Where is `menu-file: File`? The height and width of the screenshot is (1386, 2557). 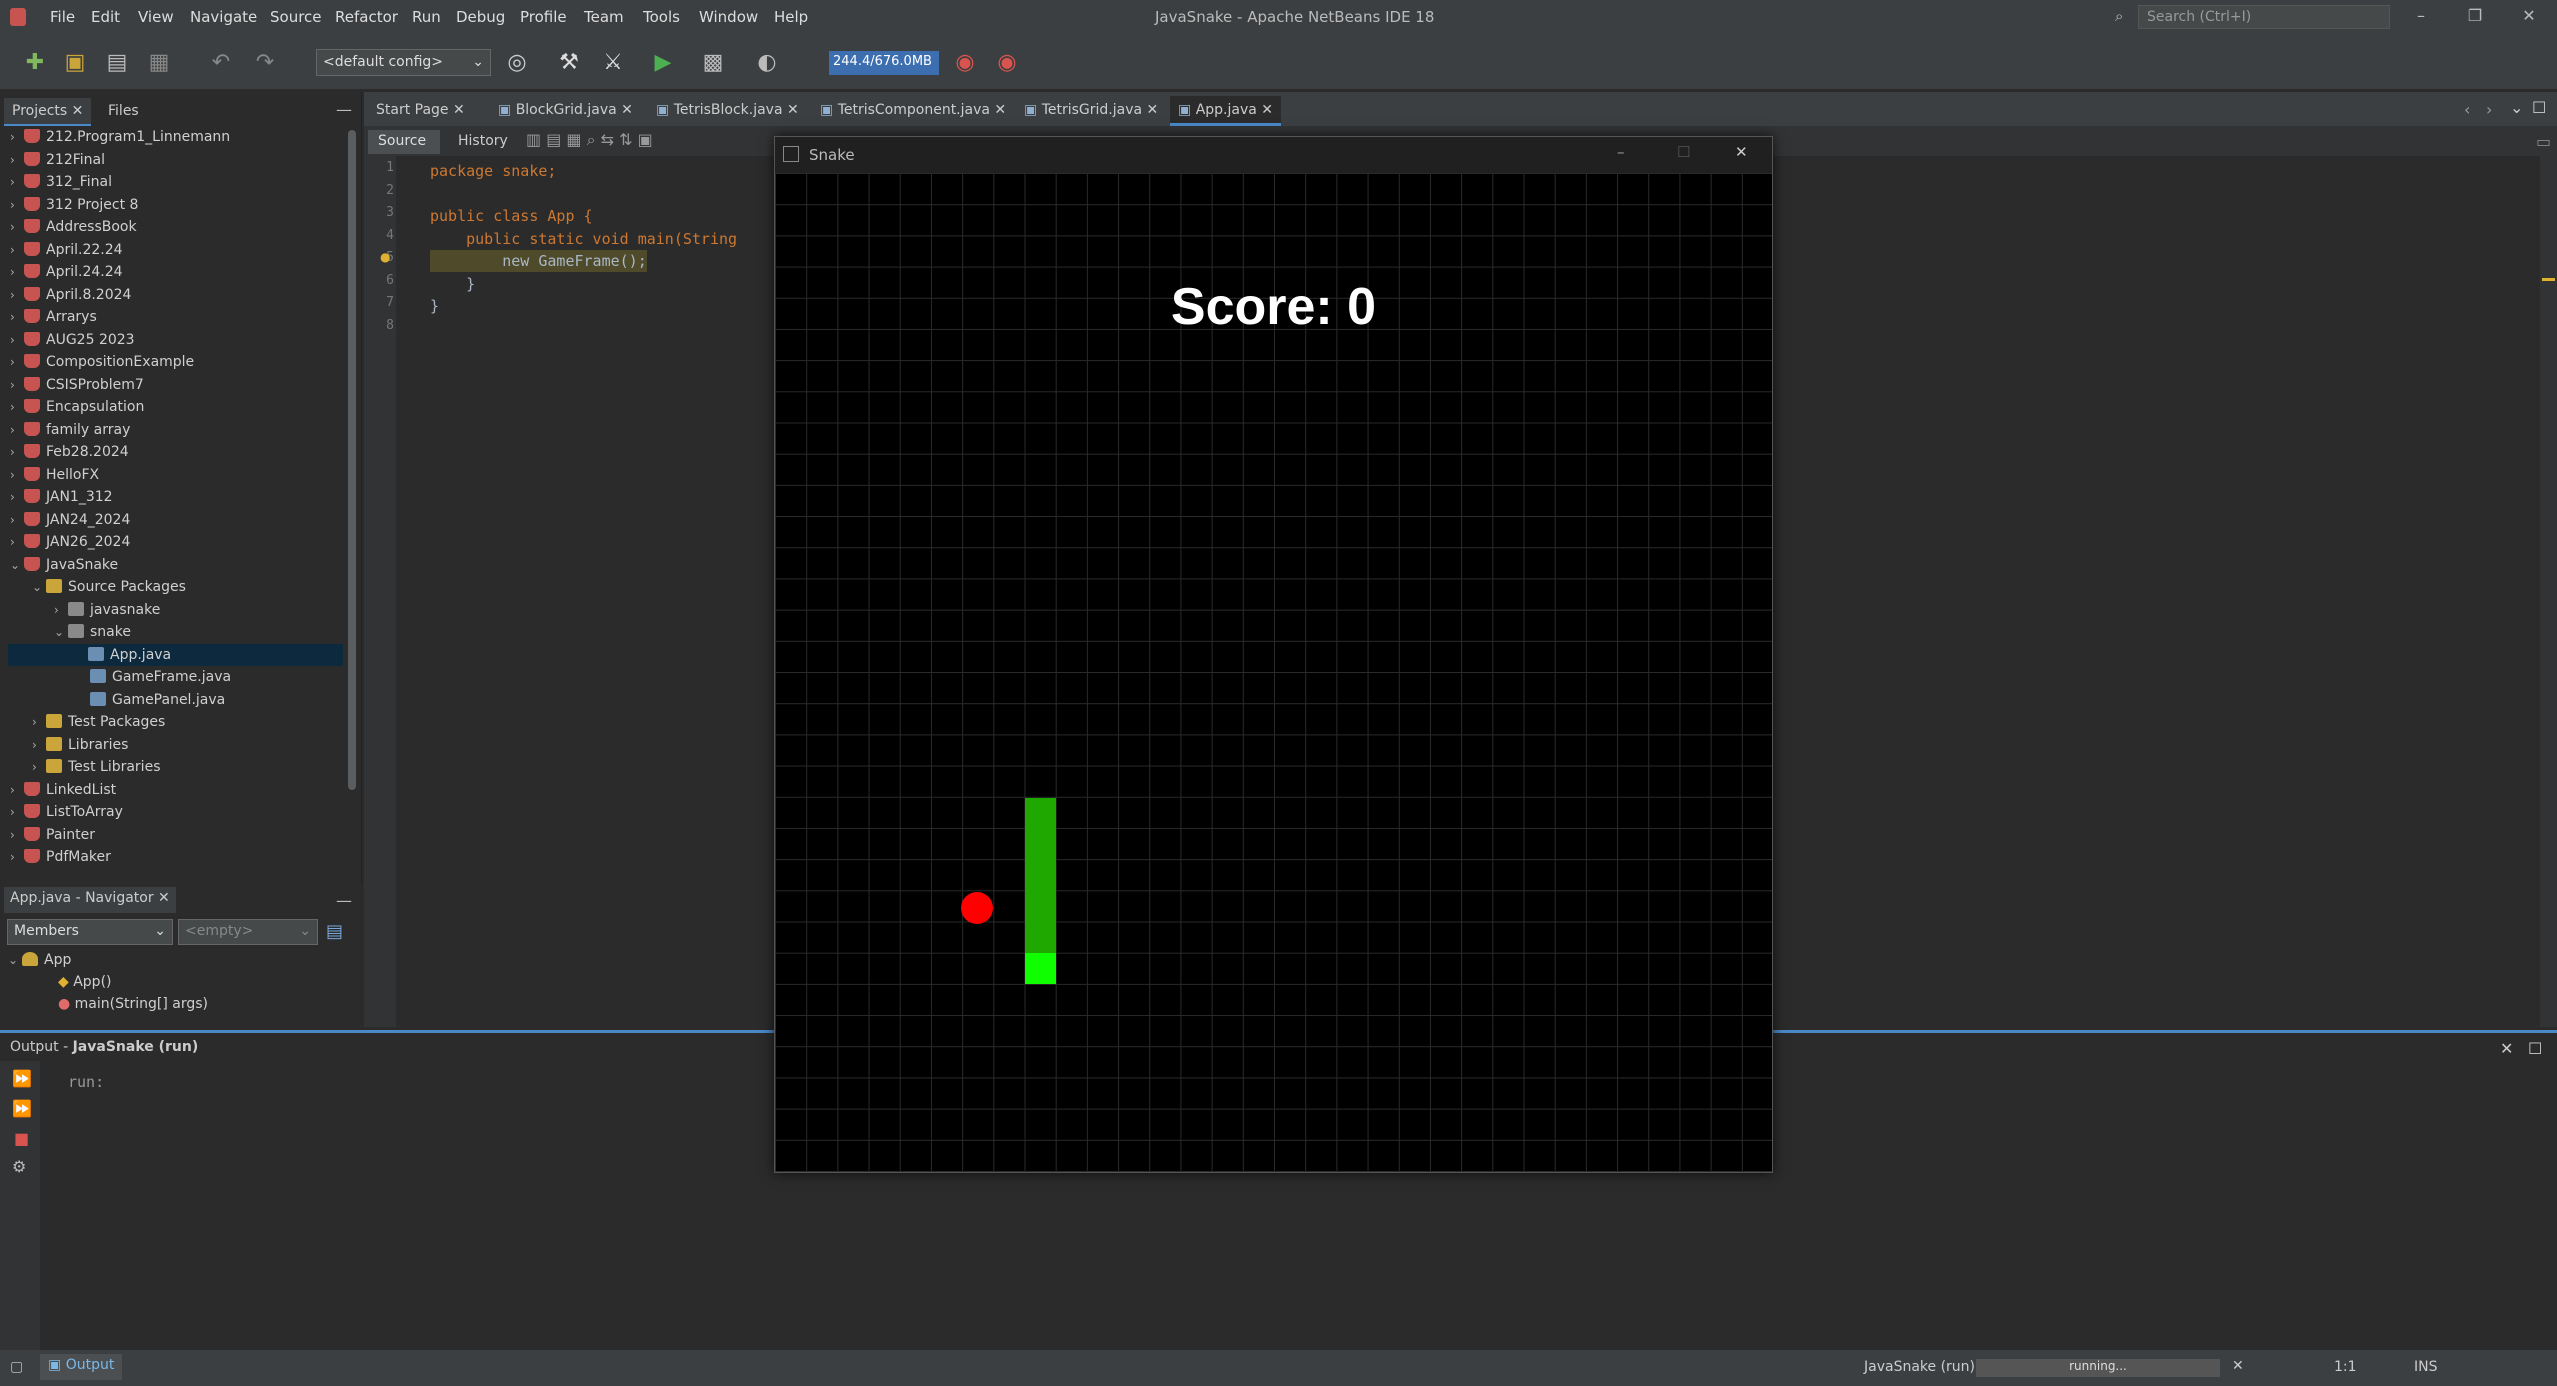 menu-file: File is located at coordinates (62, 17).